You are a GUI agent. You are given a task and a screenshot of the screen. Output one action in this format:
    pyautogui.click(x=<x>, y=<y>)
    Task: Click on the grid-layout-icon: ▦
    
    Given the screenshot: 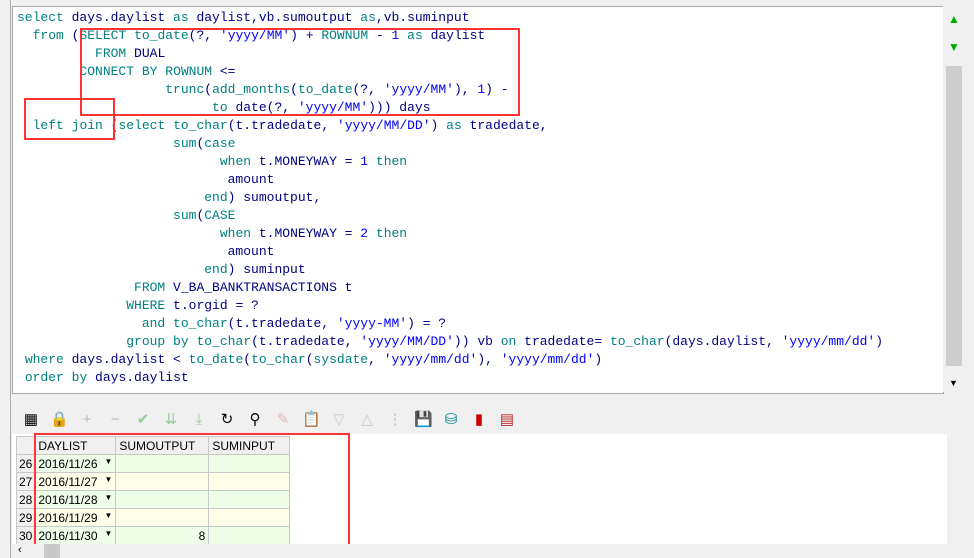 What is the action you would take?
    pyautogui.click(x=31, y=419)
    